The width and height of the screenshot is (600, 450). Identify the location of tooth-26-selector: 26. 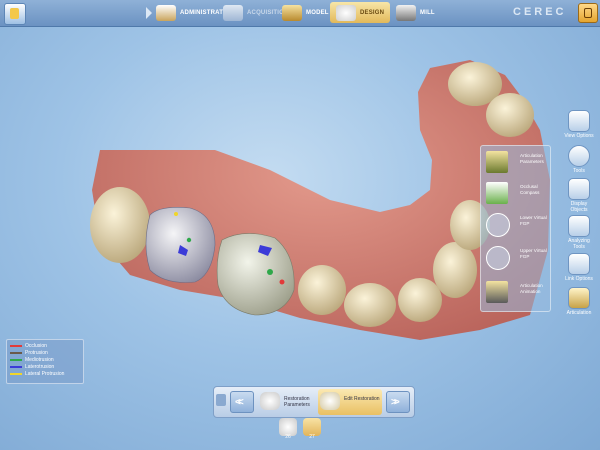
(288, 429).